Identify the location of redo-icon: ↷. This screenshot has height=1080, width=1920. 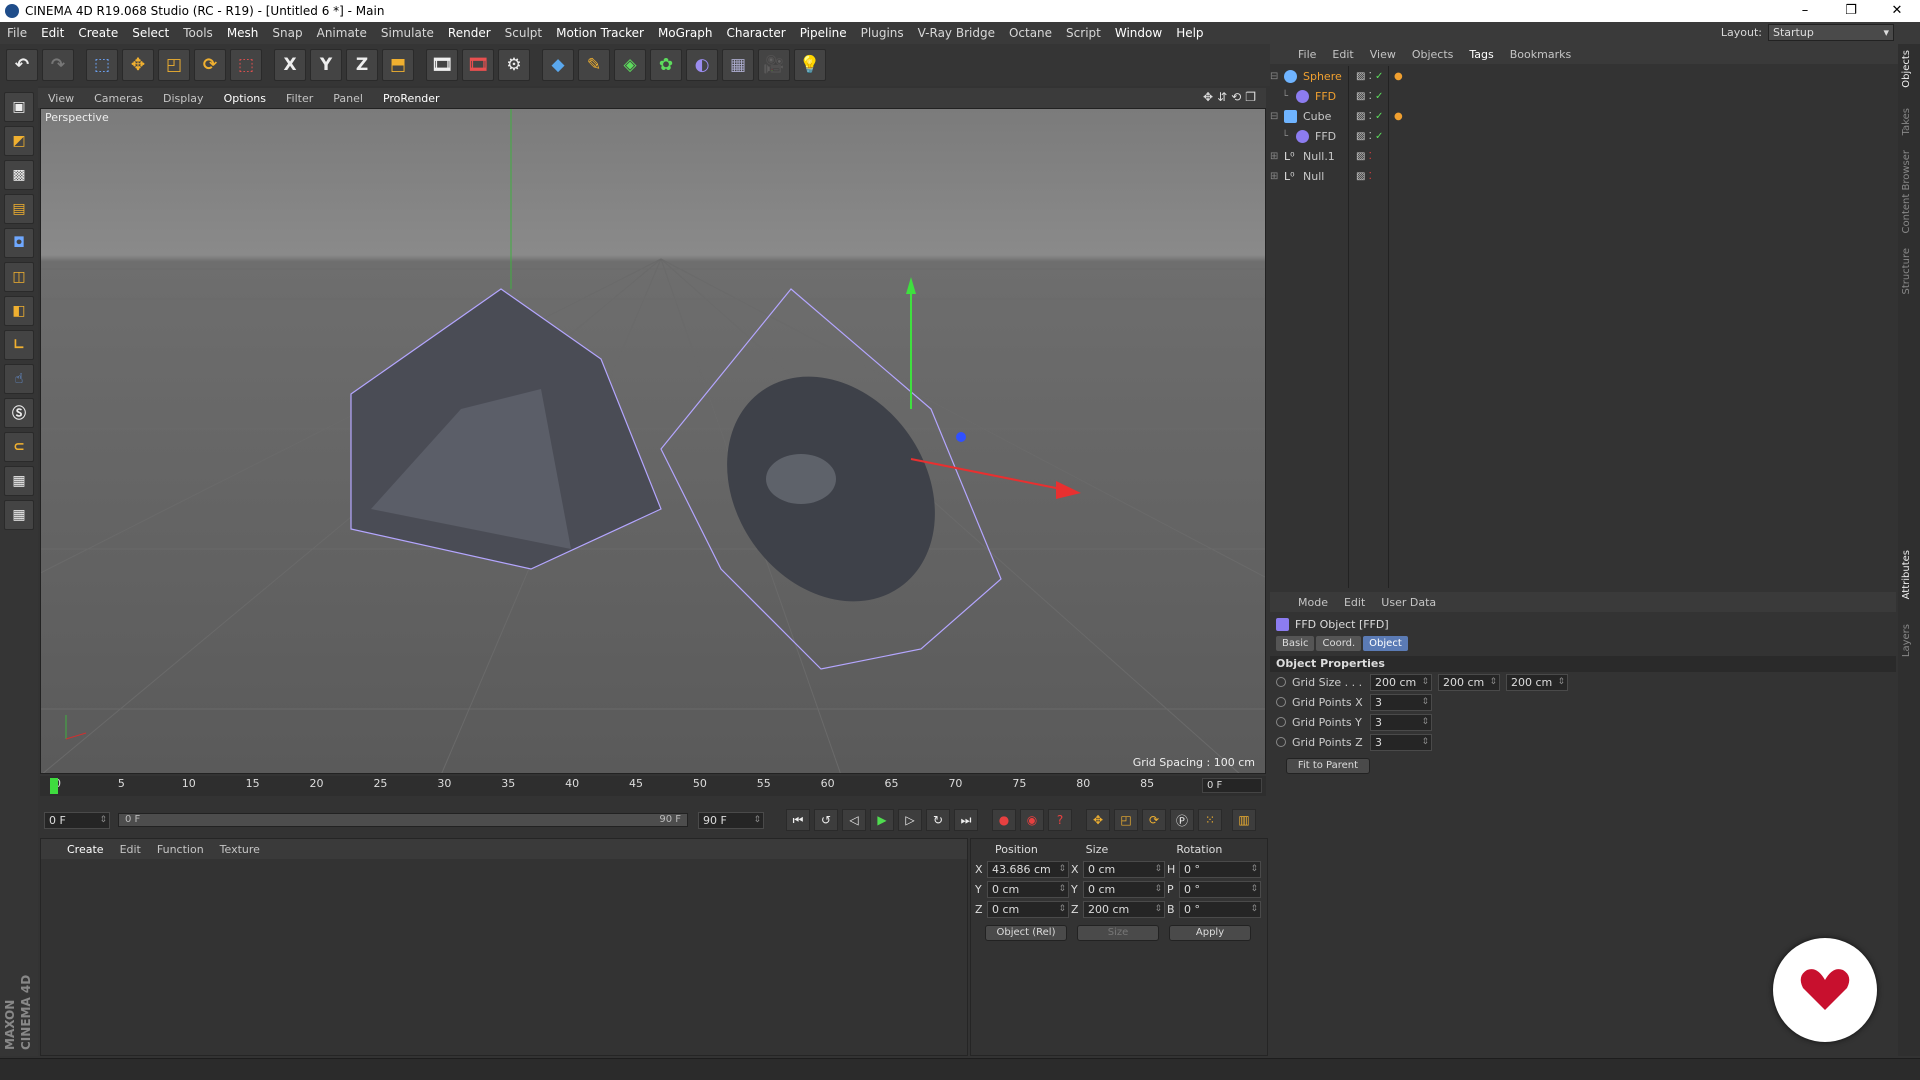
(58, 65).